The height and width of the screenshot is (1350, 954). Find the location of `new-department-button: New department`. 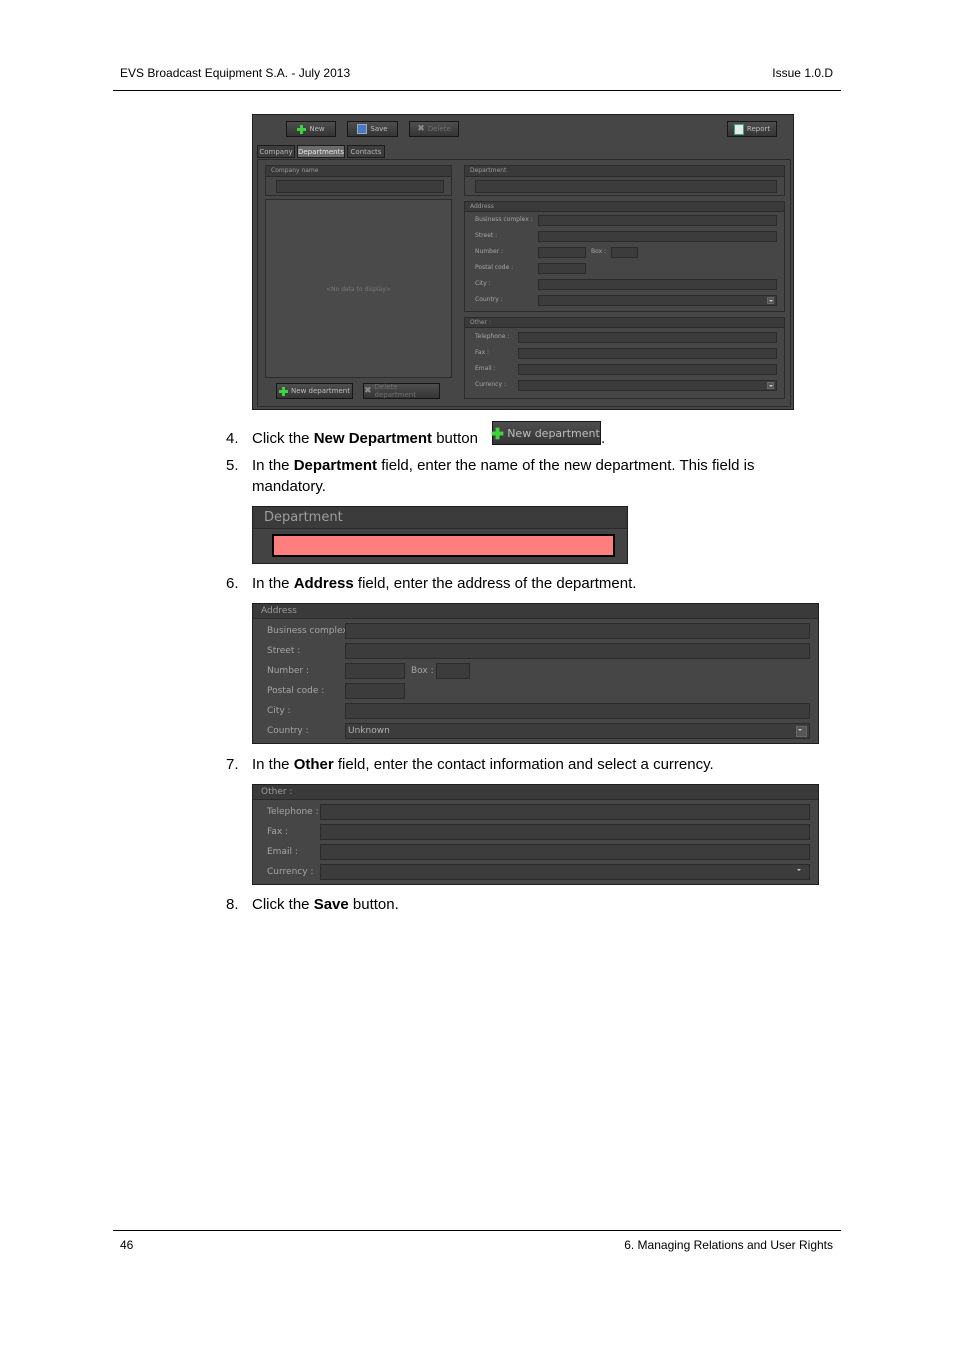

new-department-button: New department is located at coordinates (314, 391).